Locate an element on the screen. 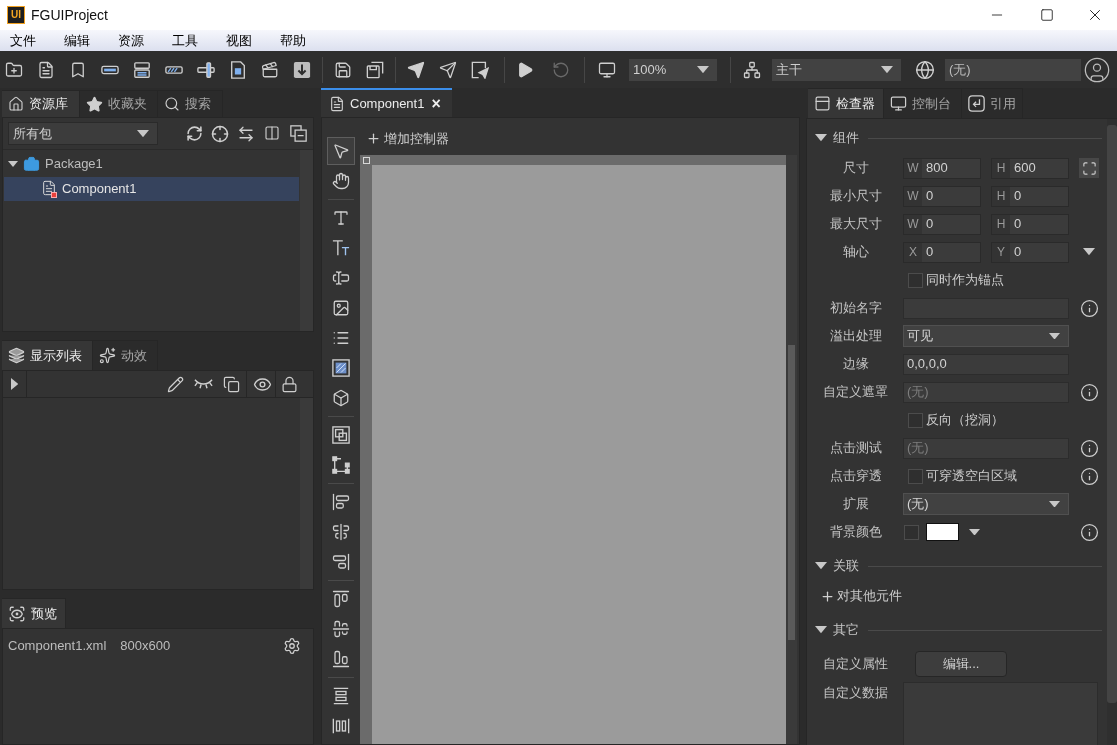 This screenshot has height=745, width=1117. close-tab-button: × is located at coordinates (436, 103).